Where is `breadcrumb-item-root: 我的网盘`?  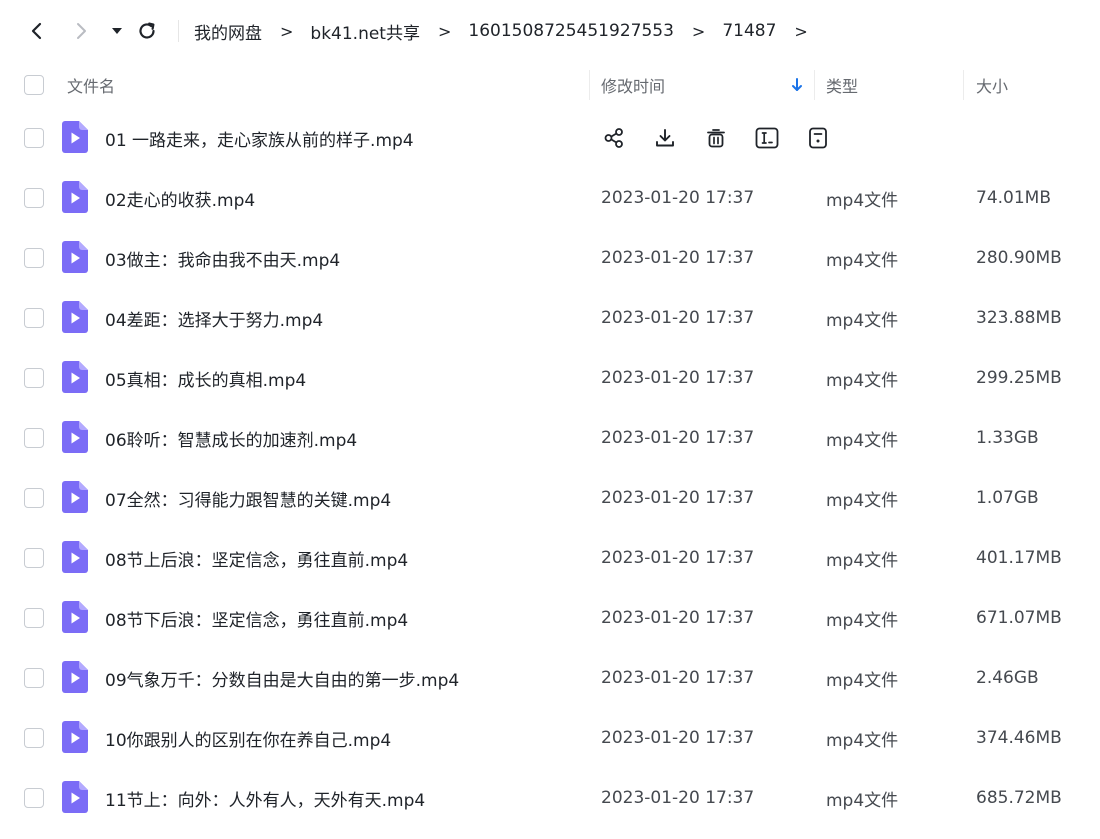
breadcrumb-item-root: 我的网盘 is located at coordinates (228, 31).